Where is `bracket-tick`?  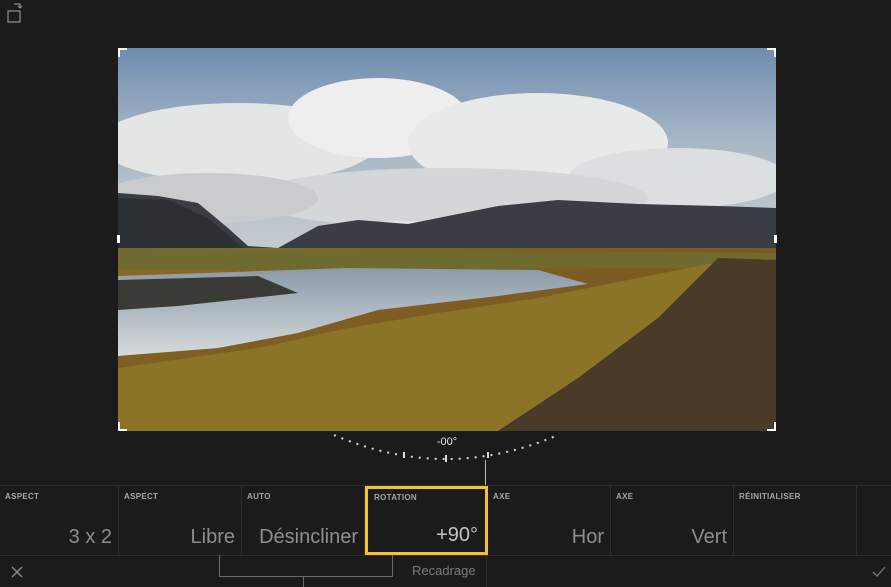 bracket-tick is located at coordinates (303, 582).